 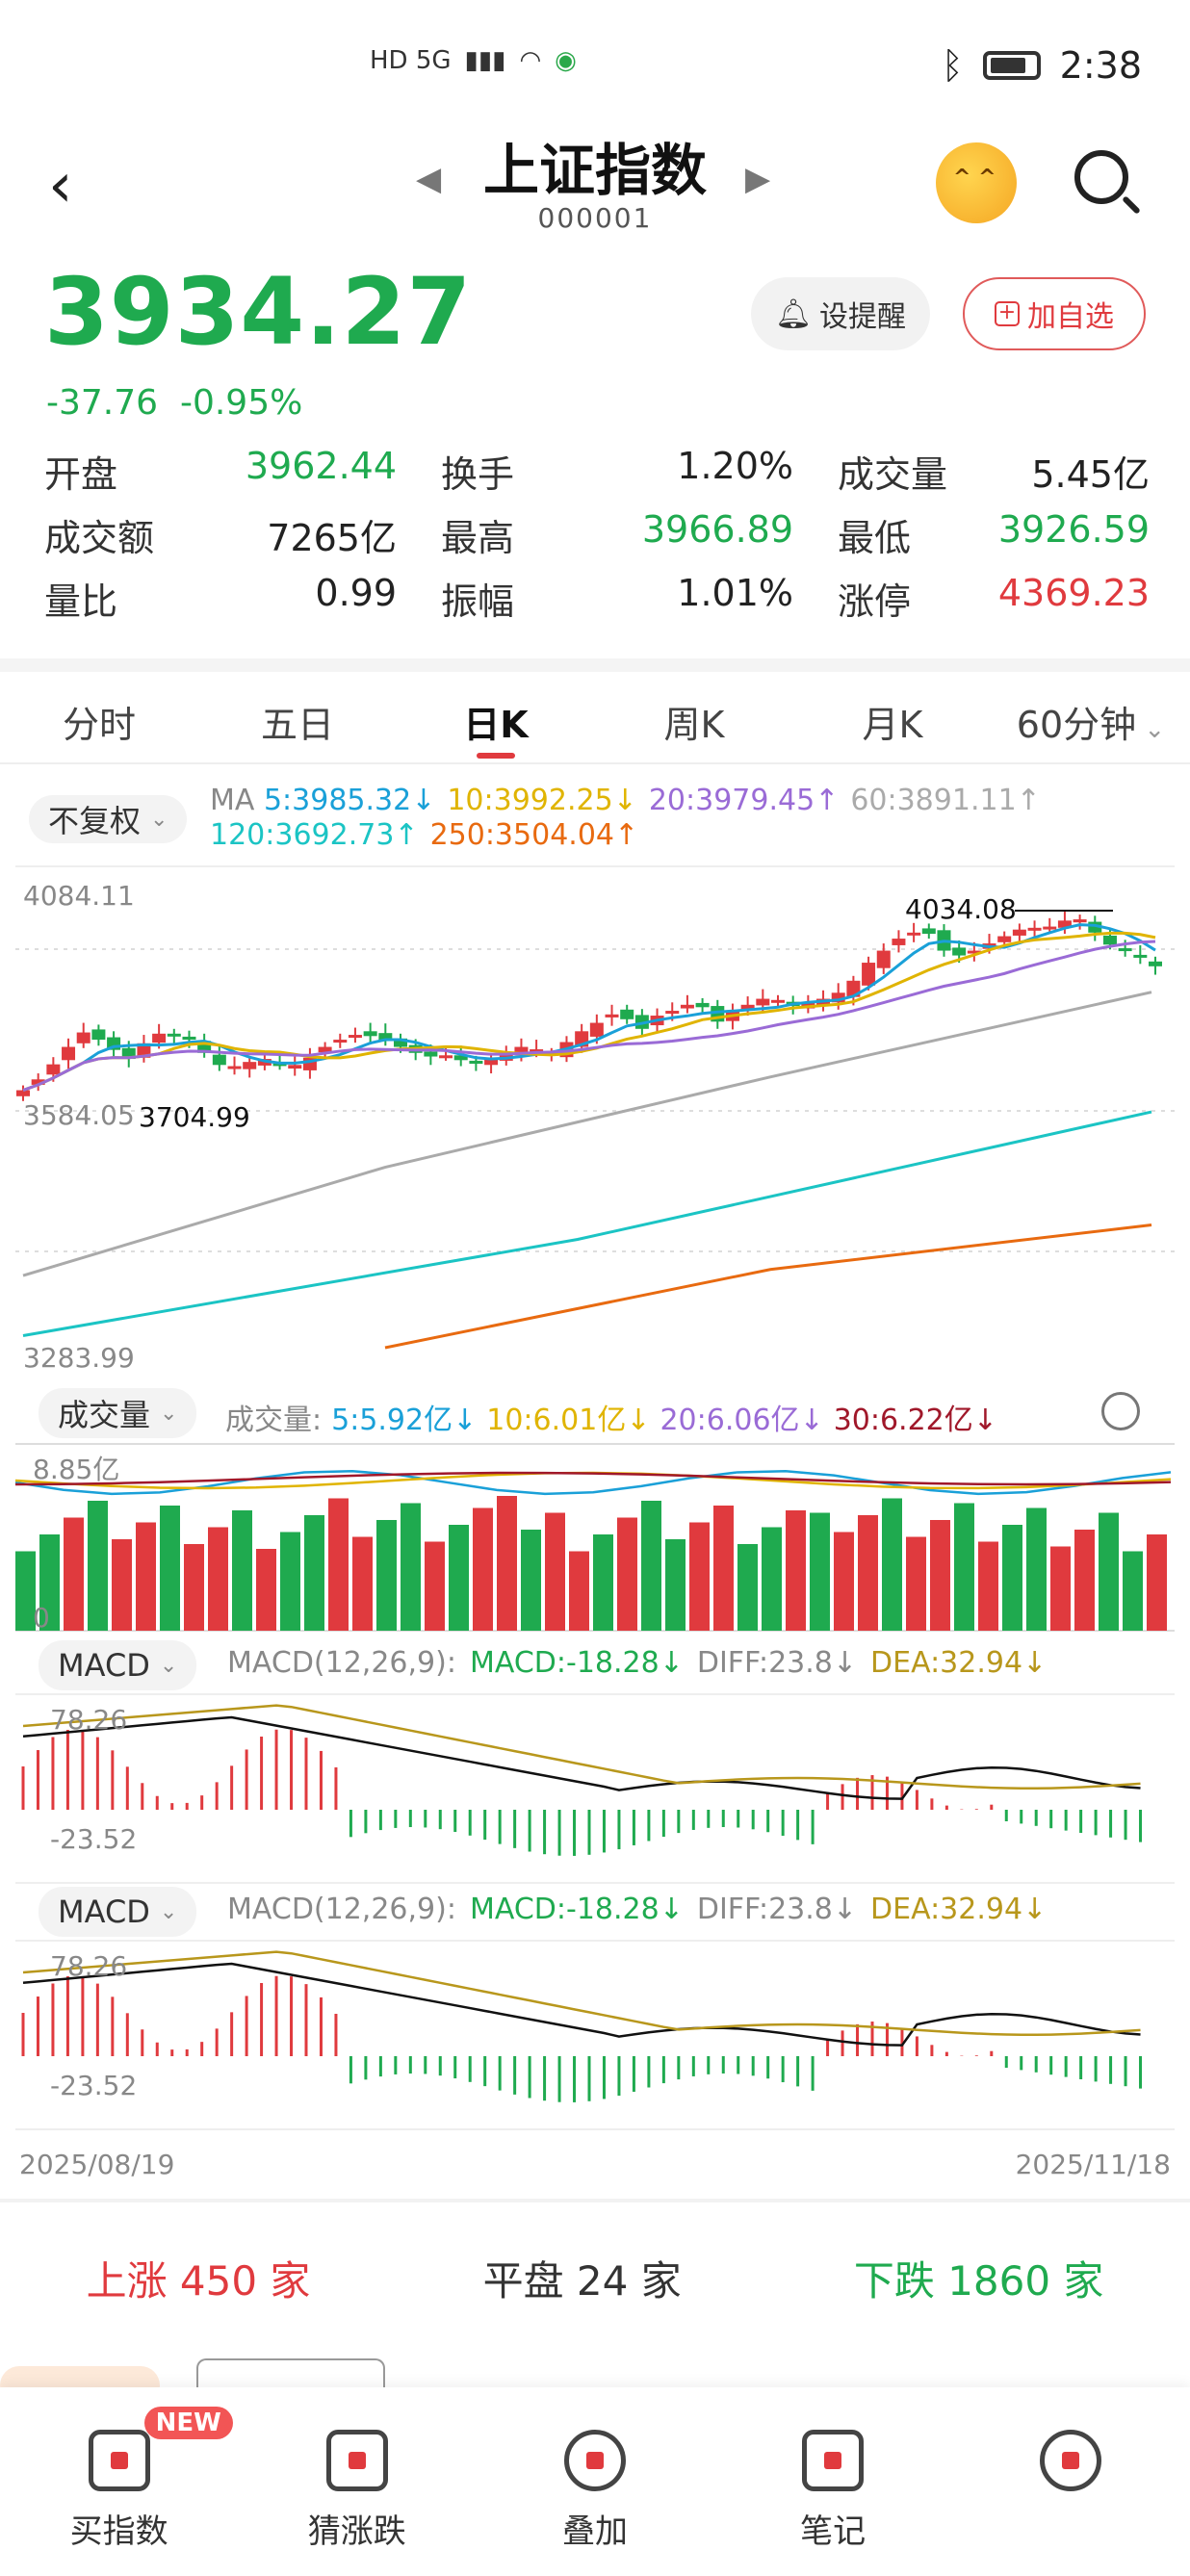 What do you see at coordinates (1055, 313) in the screenshot?
I see `add-watchlist-button: + 加自选` at bounding box center [1055, 313].